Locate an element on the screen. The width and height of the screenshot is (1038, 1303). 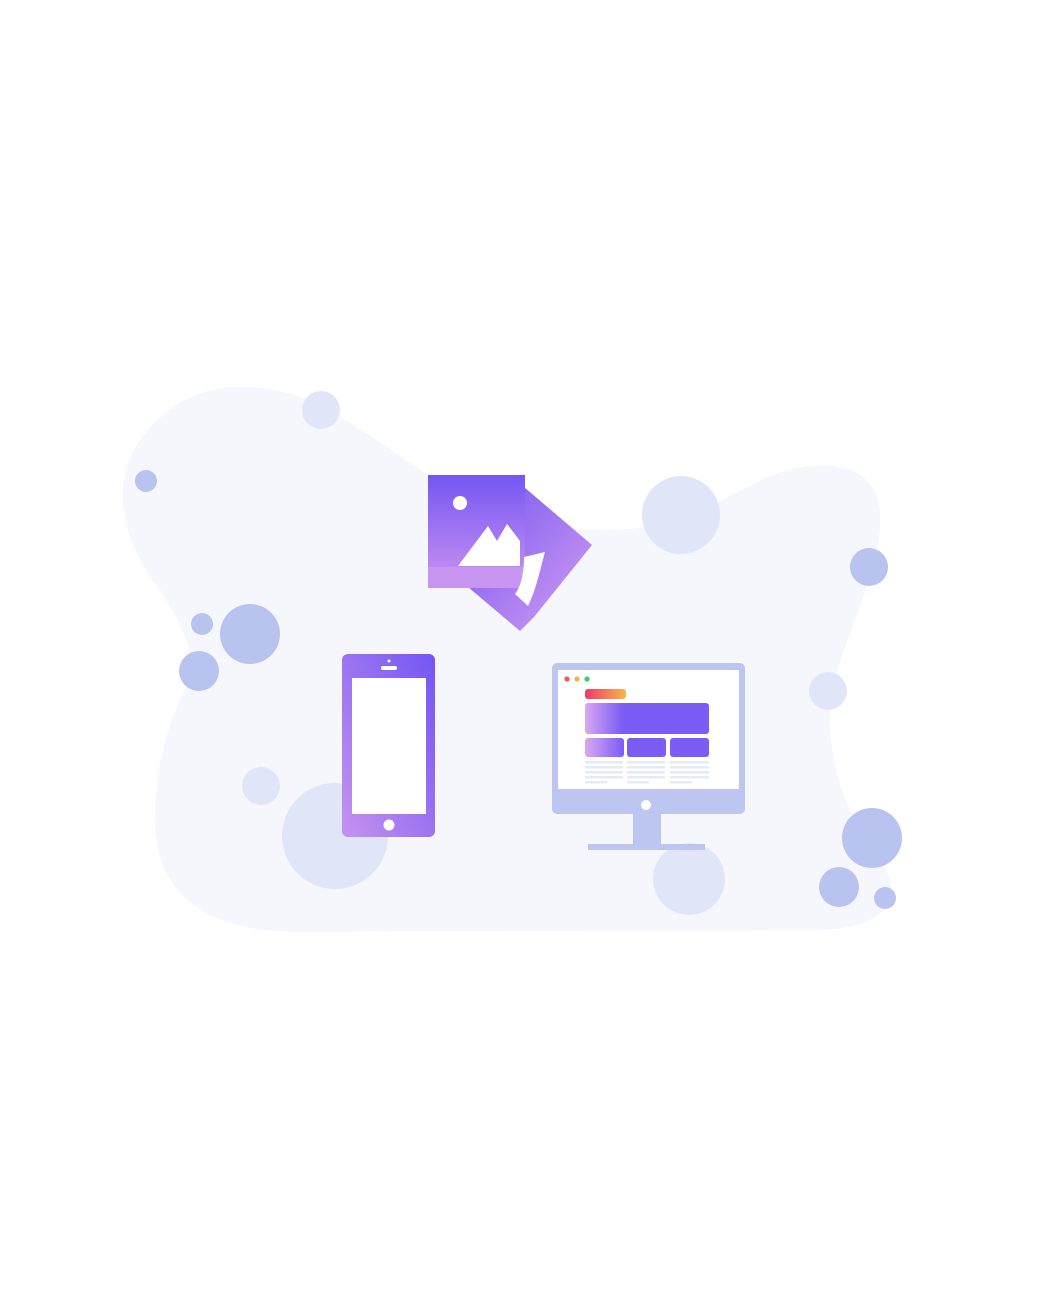
phone-screen is located at coordinates (389, 746).